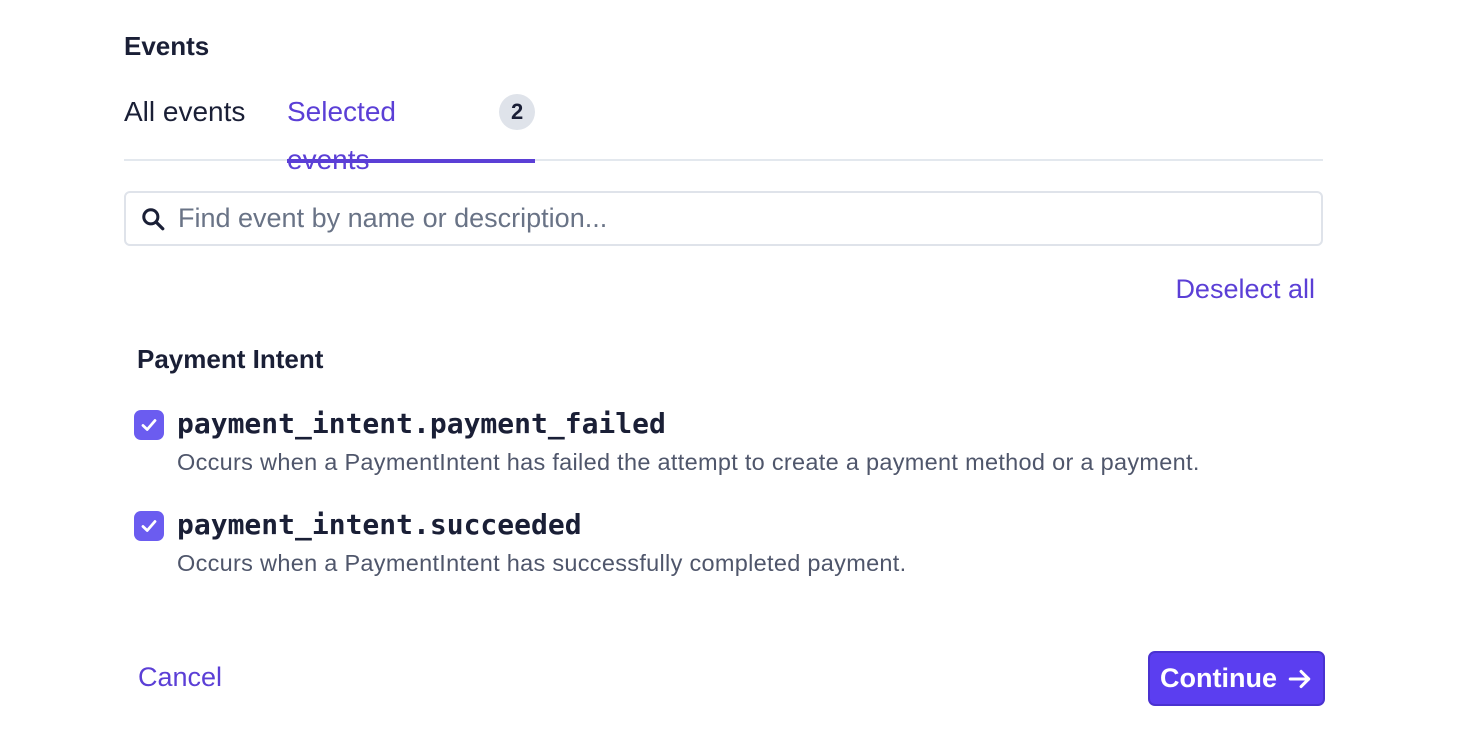  I want to click on cancel-button: Cancel, so click(180, 677).